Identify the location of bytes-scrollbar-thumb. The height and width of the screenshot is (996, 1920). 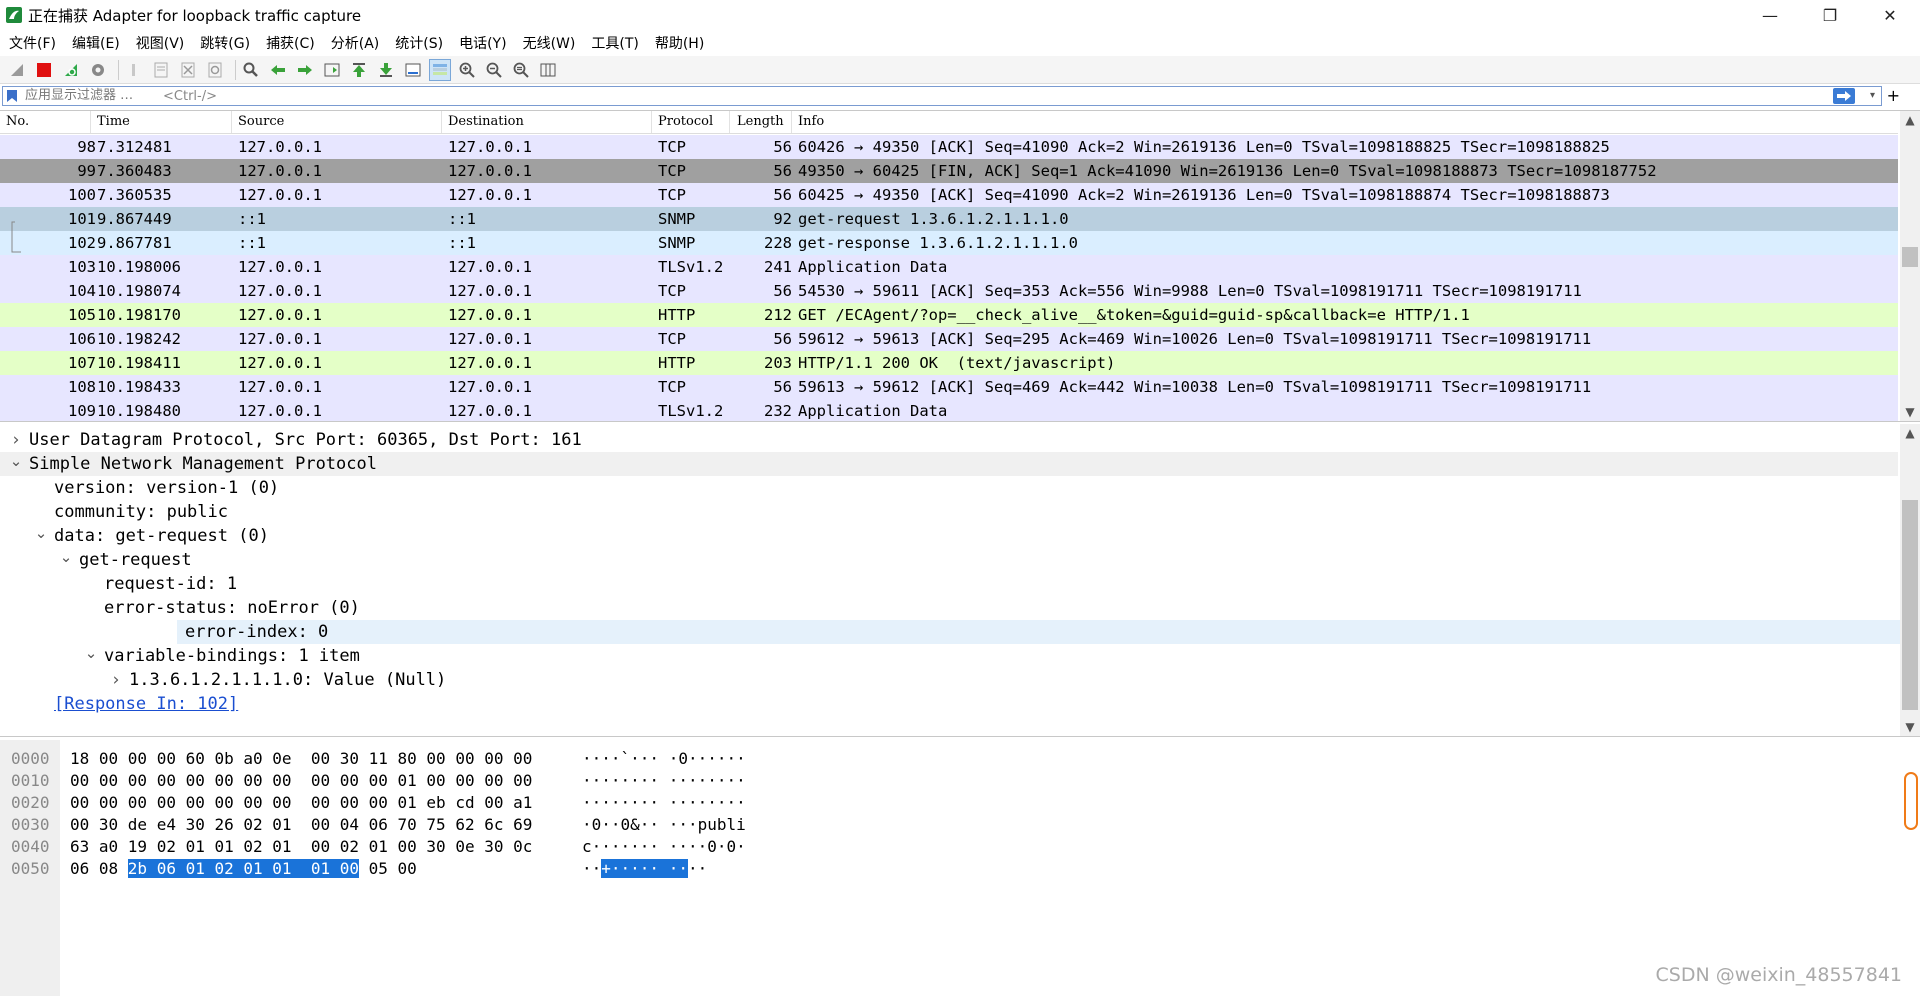
(1911, 801).